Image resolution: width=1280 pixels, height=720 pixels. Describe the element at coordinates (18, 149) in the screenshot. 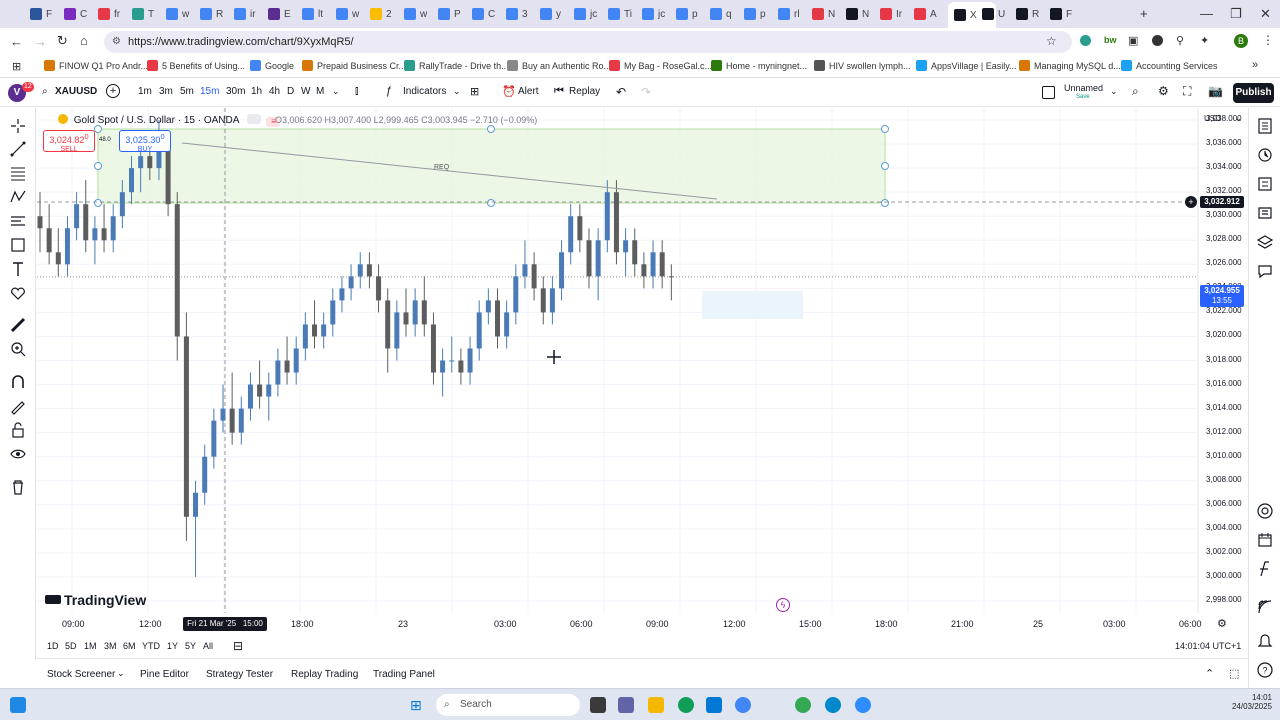

I see `trend-line-tool-icon` at that location.